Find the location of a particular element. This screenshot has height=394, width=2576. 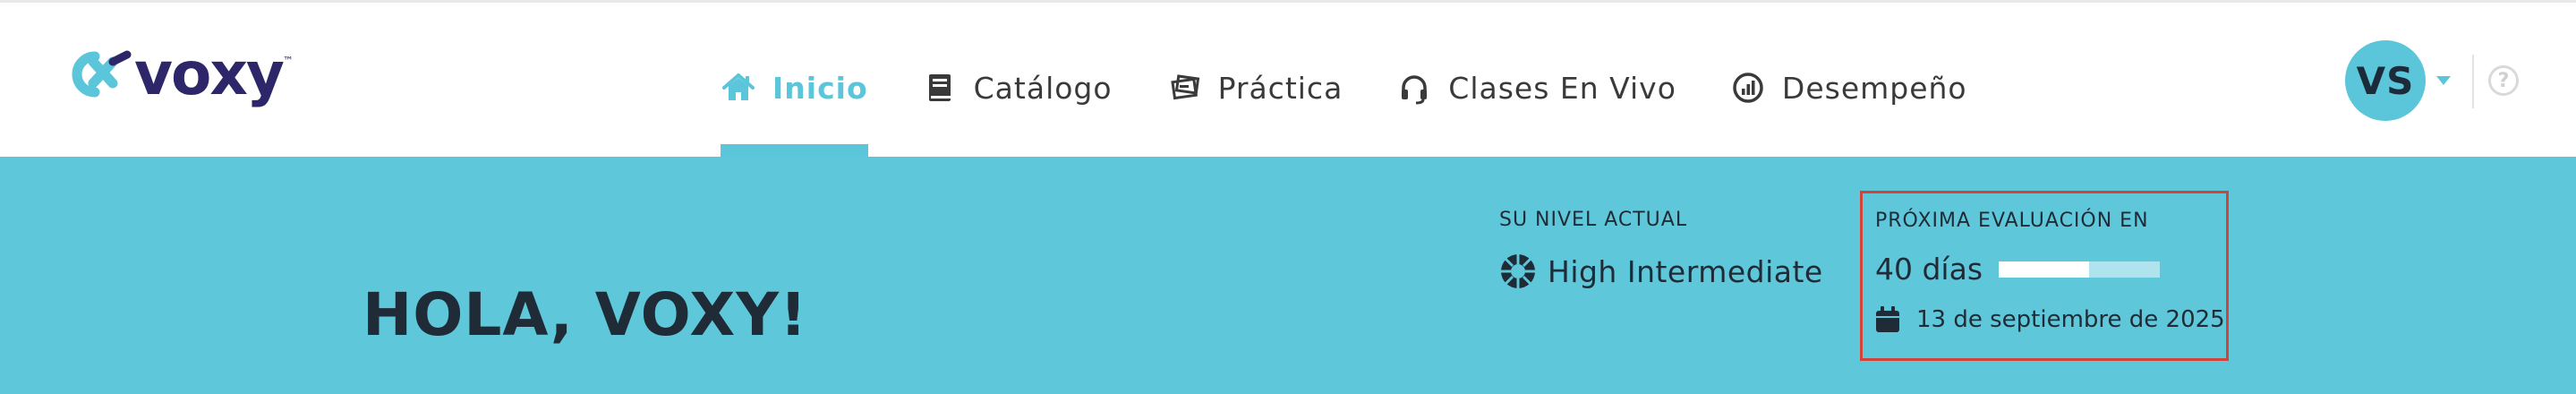

voxy-logo: voxy ™ is located at coordinates (178, 73).